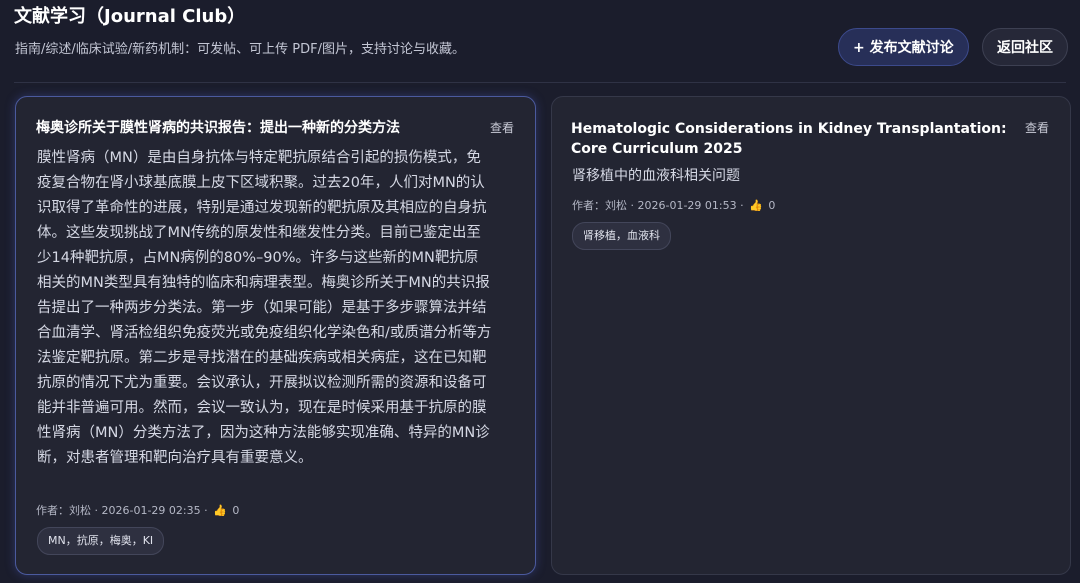 The image size is (1080, 583). I want to click on post-meta: 作者：刘松 · 2026-01-29 01:53 · 👍 0, so click(673, 205).